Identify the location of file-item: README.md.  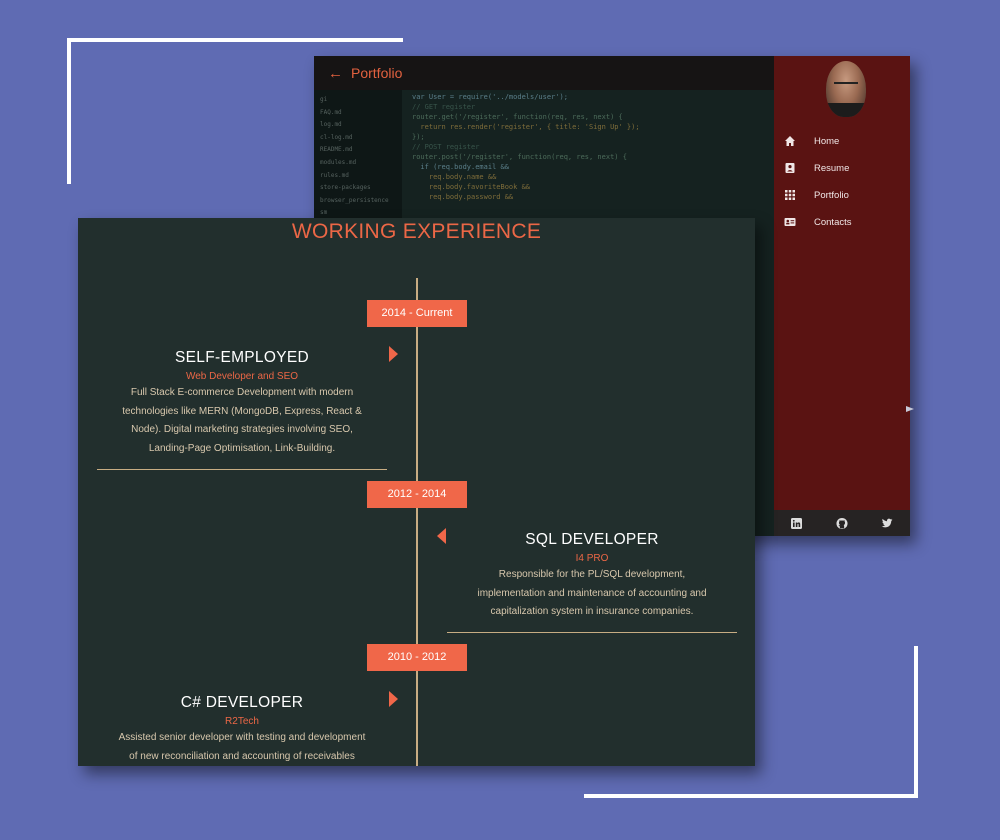
(361, 150).